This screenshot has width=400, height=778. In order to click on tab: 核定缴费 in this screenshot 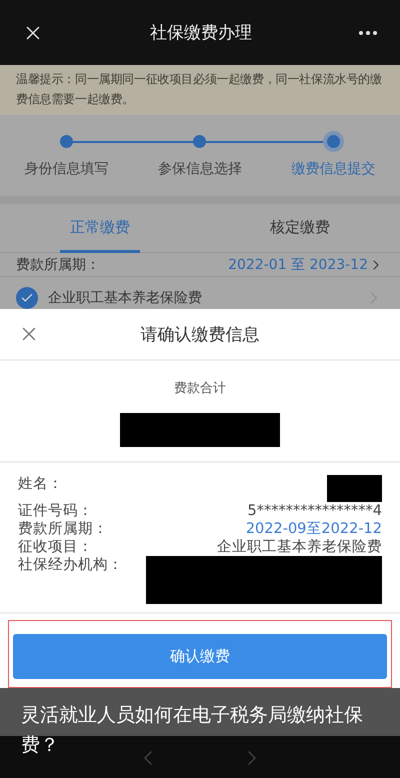, I will do `click(300, 228)`.